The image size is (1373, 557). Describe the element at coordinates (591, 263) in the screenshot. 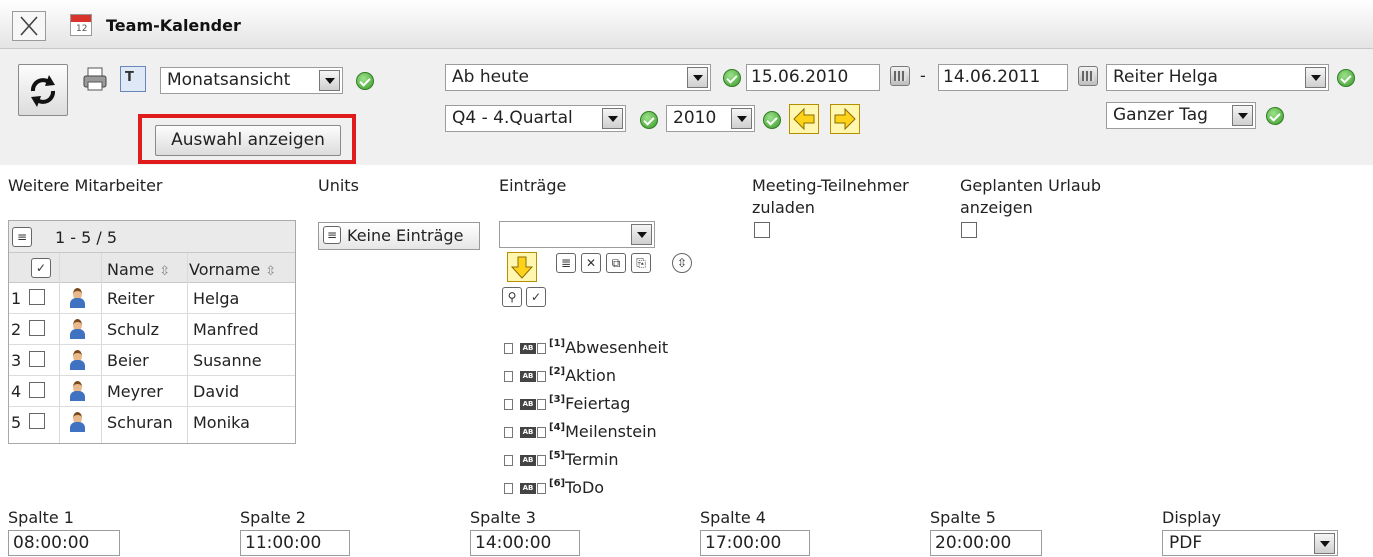

I see `delete-icon: ✕` at that location.